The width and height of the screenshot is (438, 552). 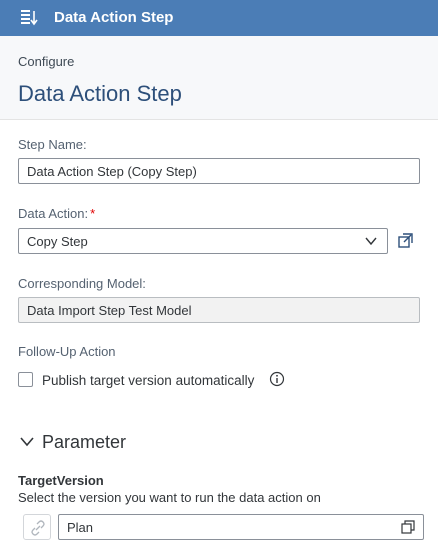 I want to click on parameter-name: TargetVersion, so click(x=61, y=480).